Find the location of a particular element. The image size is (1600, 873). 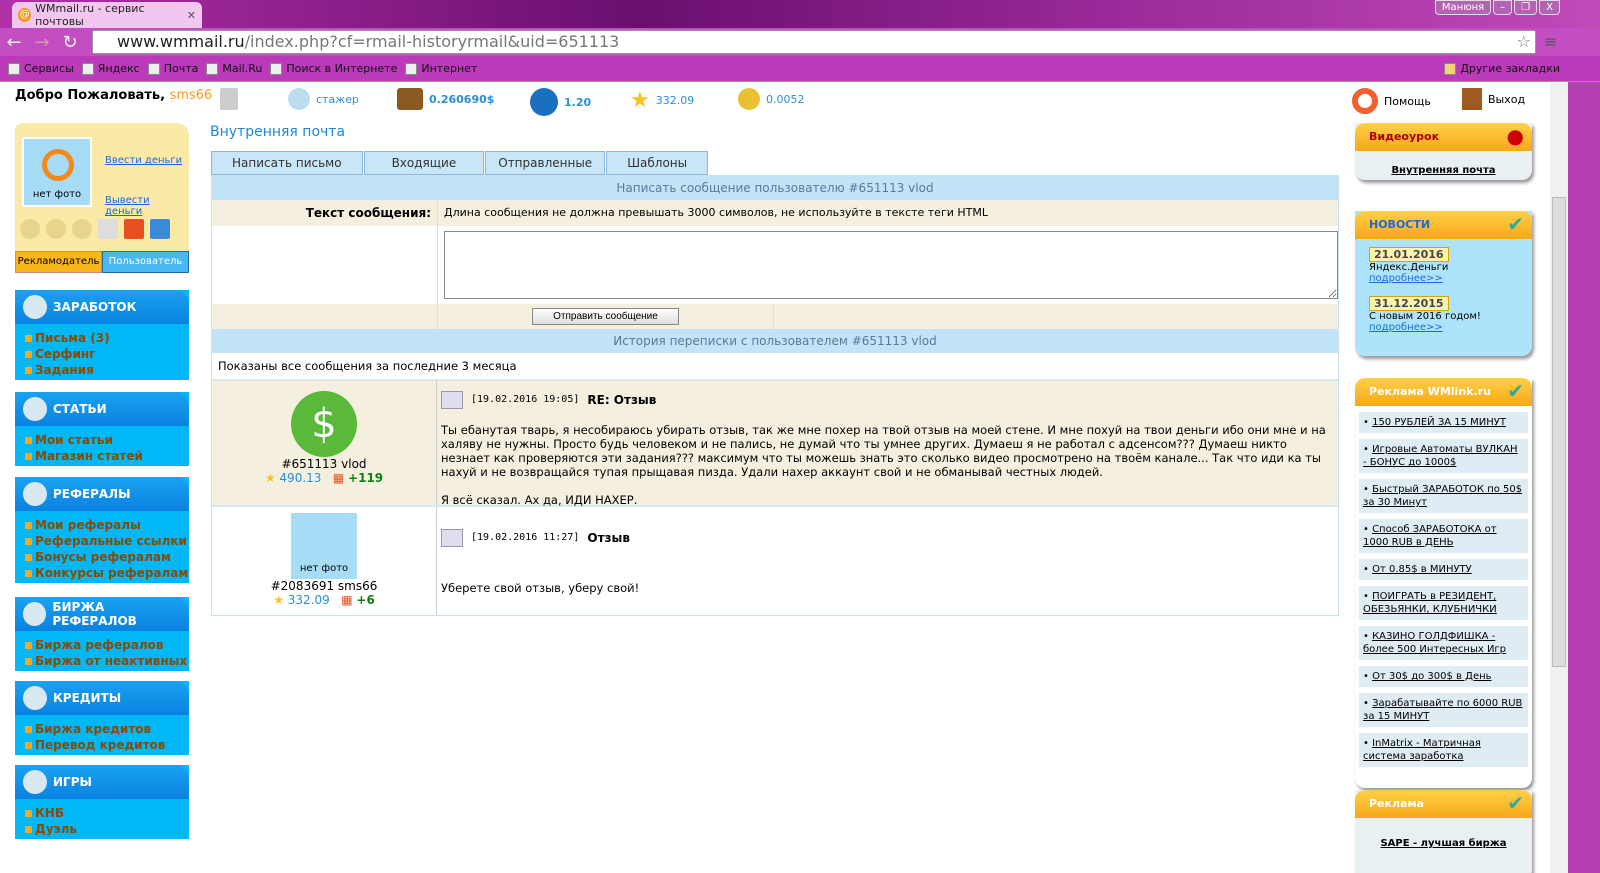

role-advertiser-tab: Рекламодатель is located at coordinates (58, 262).